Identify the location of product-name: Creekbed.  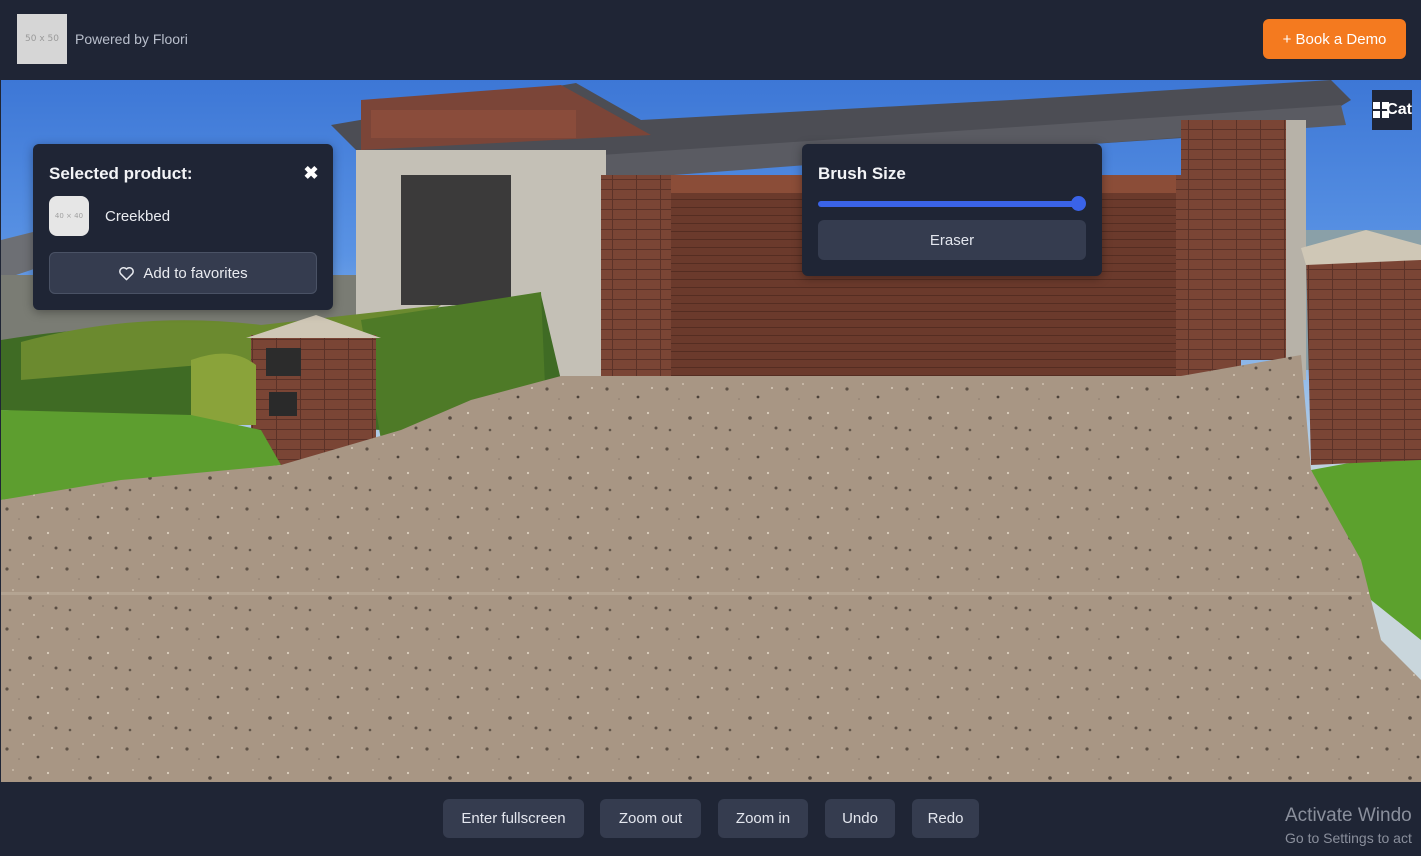
(138, 216).